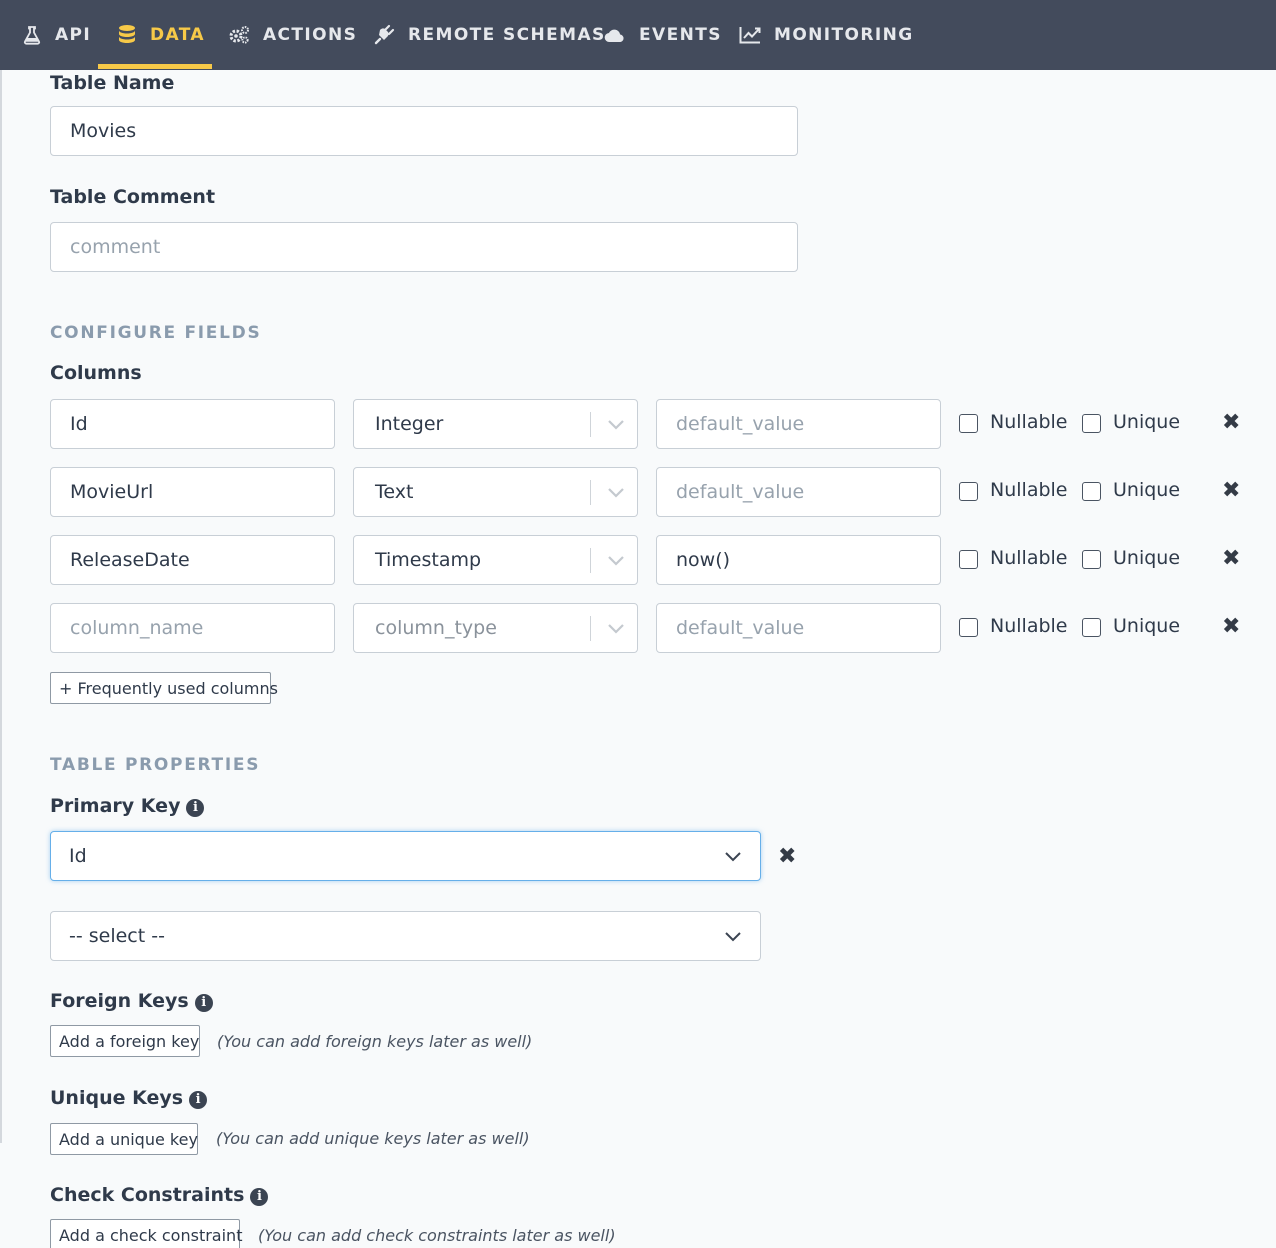 The image size is (1276, 1248). What do you see at coordinates (133, 197) in the screenshot?
I see `table-comment-label: Table Comment` at bounding box center [133, 197].